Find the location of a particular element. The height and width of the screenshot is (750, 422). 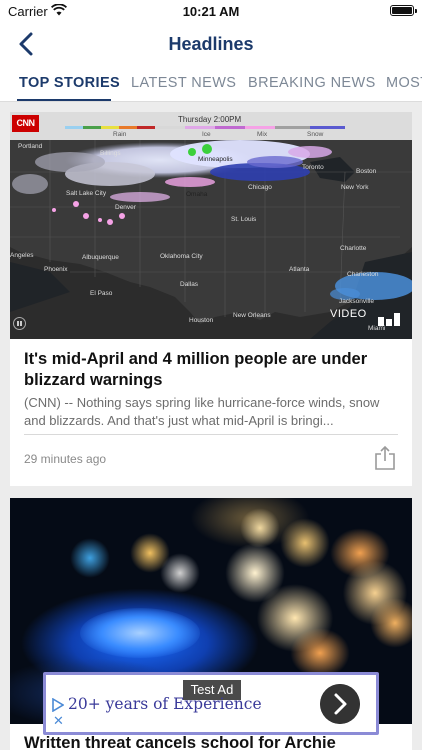

share-icon is located at coordinates (385, 458).